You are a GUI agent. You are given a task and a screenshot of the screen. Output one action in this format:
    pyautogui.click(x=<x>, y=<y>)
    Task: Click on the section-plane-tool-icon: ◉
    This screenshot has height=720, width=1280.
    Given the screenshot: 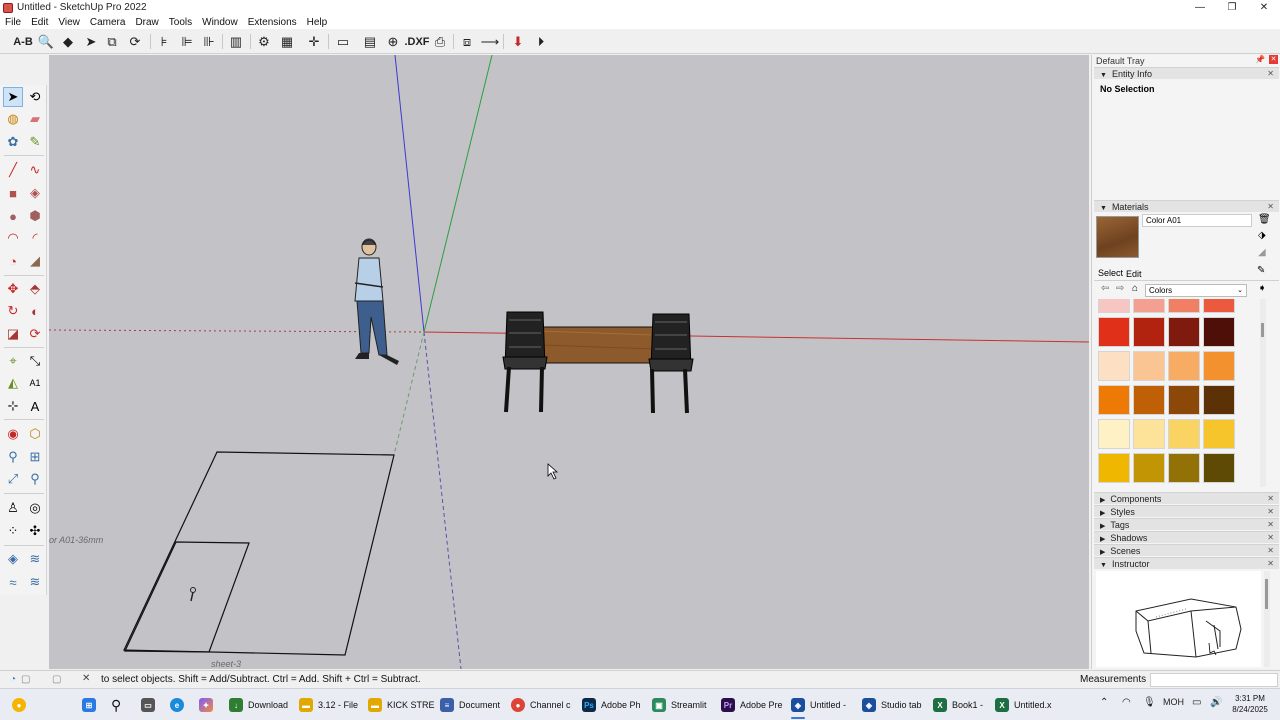 What is the action you would take?
    pyautogui.click(x=13, y=434)
    